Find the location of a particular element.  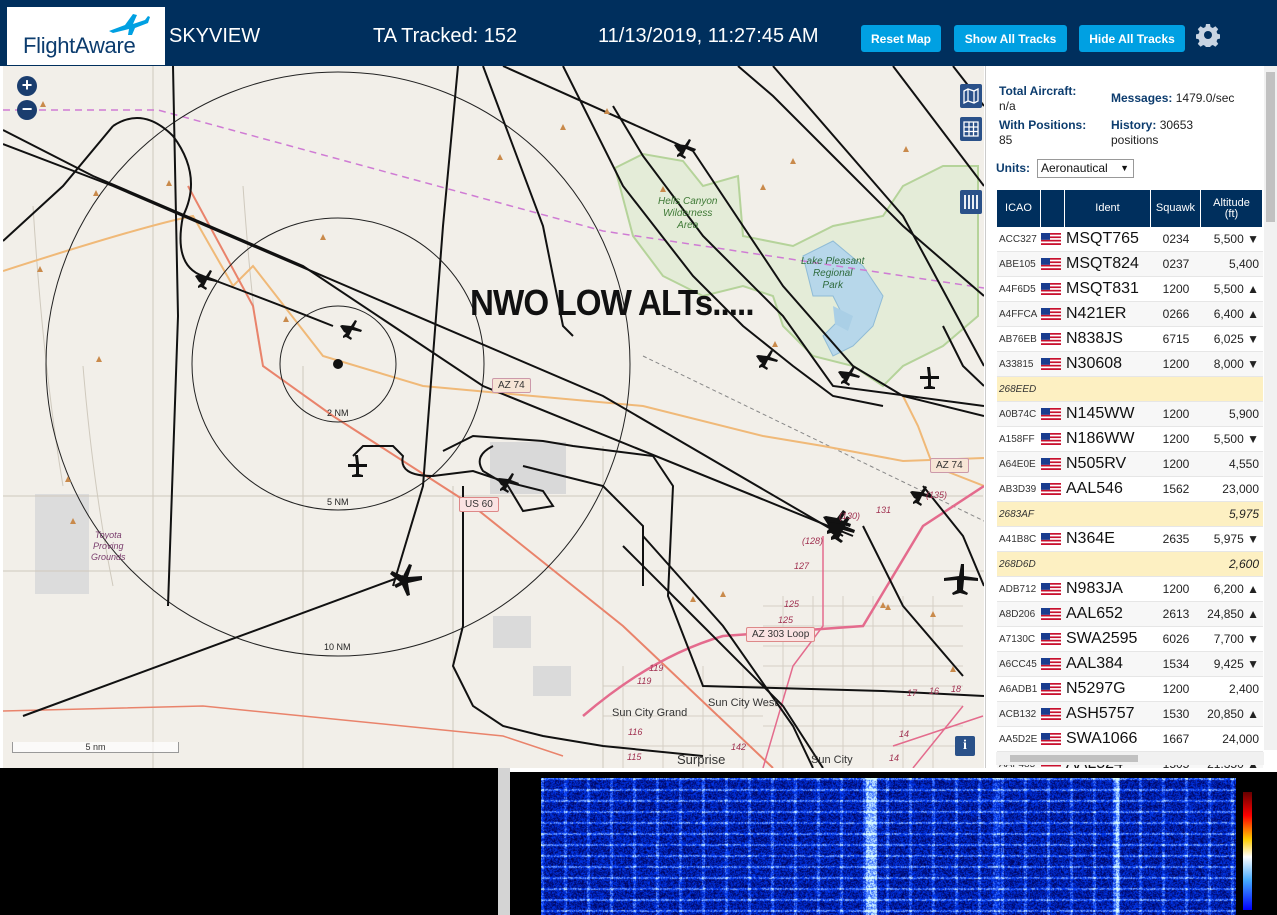

table-row: 268D6D 2,600 is located at coordinates (1130, 564).